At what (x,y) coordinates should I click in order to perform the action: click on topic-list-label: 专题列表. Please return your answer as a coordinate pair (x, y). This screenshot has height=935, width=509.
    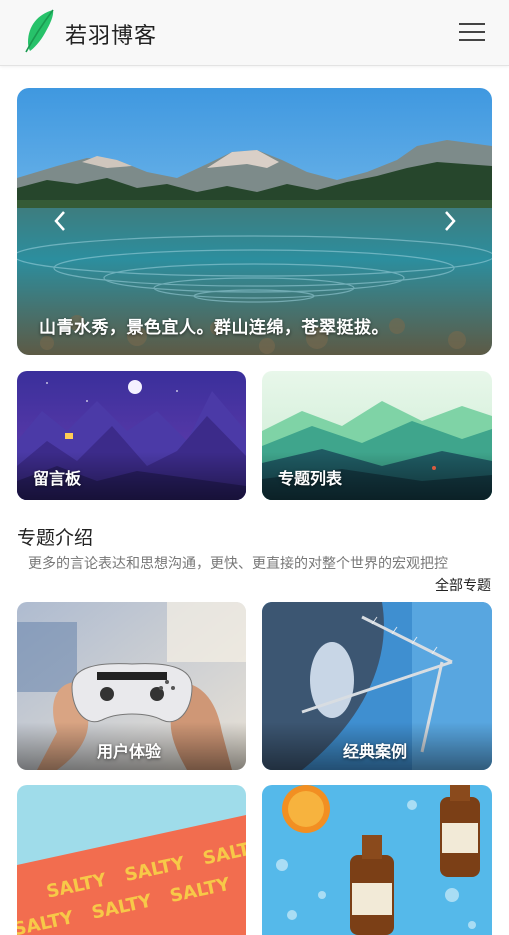
    Looking at the image, I should click on (310, 478).